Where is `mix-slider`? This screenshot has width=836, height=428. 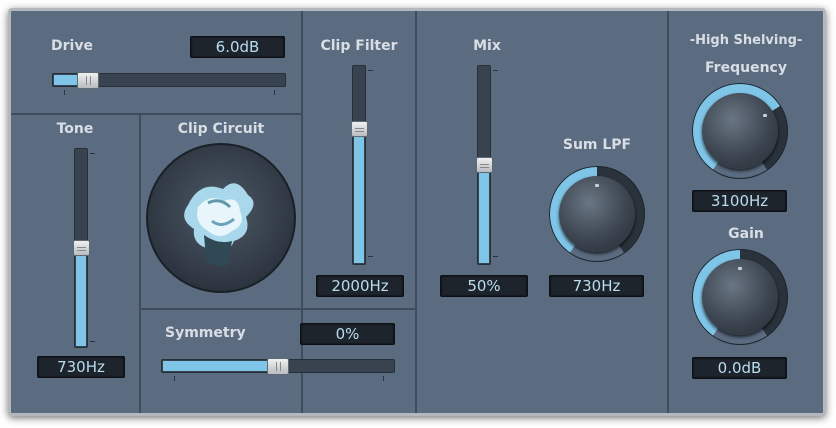
mix-slider is located at coordinates (484, 165).